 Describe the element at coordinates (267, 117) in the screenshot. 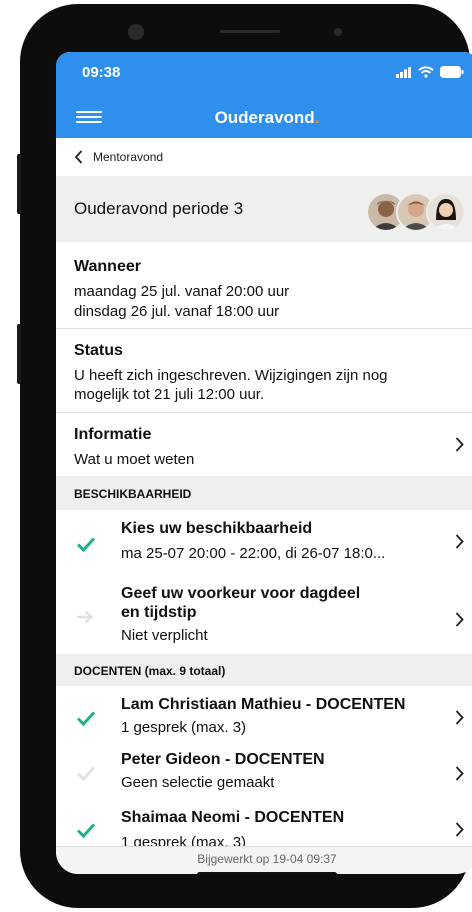

I see `app-title: Ouderavond.` at that location.